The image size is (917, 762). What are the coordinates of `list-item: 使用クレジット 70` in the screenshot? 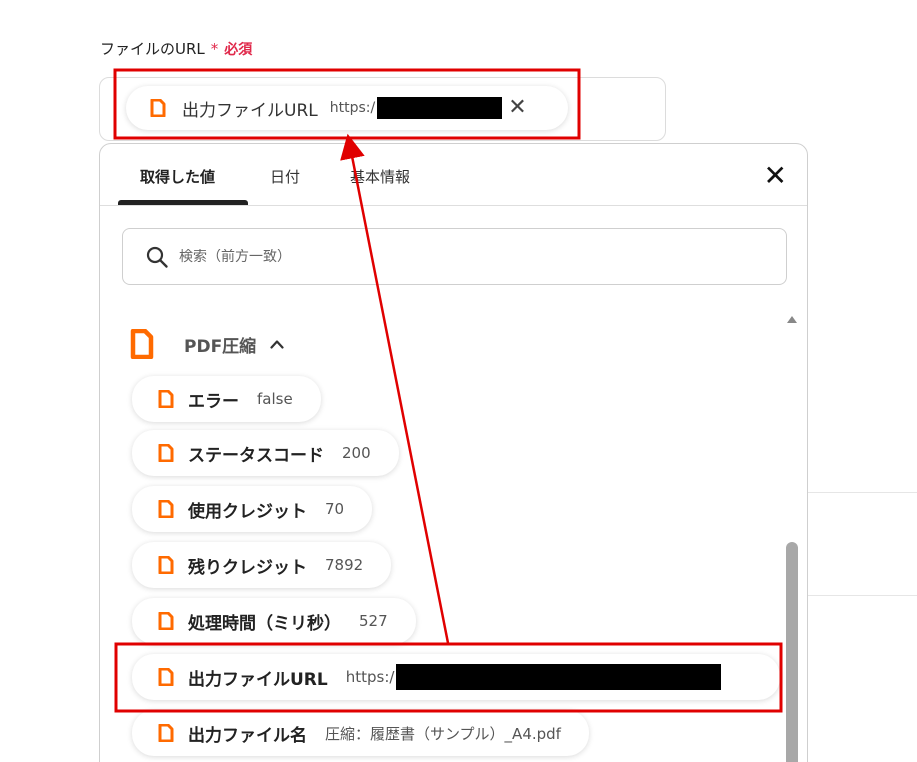 It's located at (252, 509).